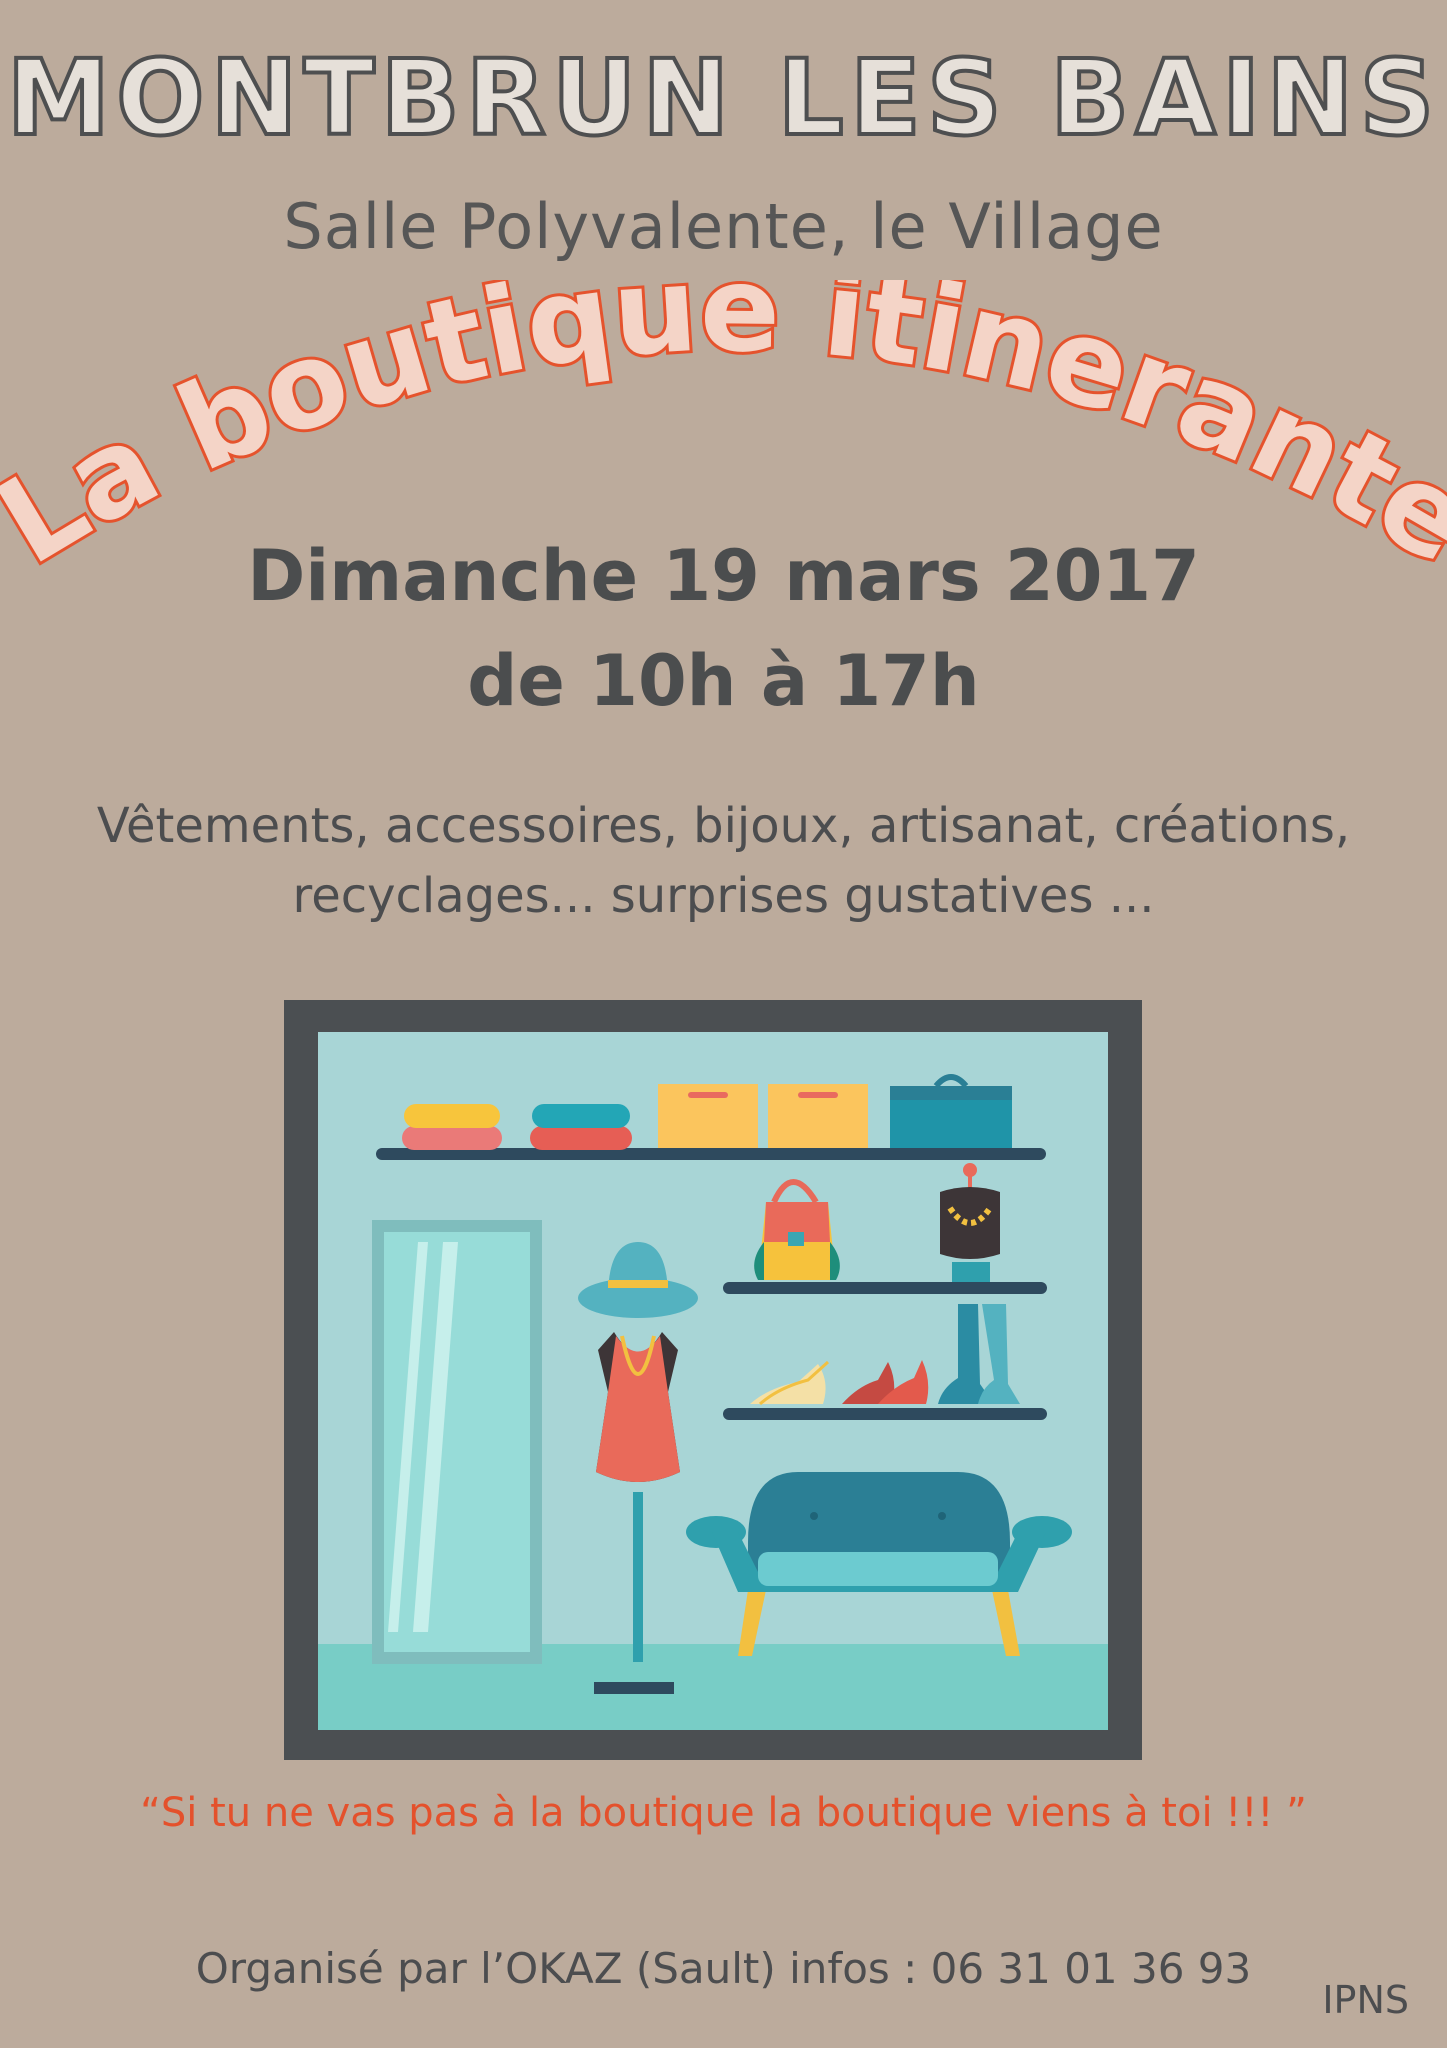  Describe the element at coordinates (452, 1116) in the screenshot. I see `folded-clothes-yellow` at that location.